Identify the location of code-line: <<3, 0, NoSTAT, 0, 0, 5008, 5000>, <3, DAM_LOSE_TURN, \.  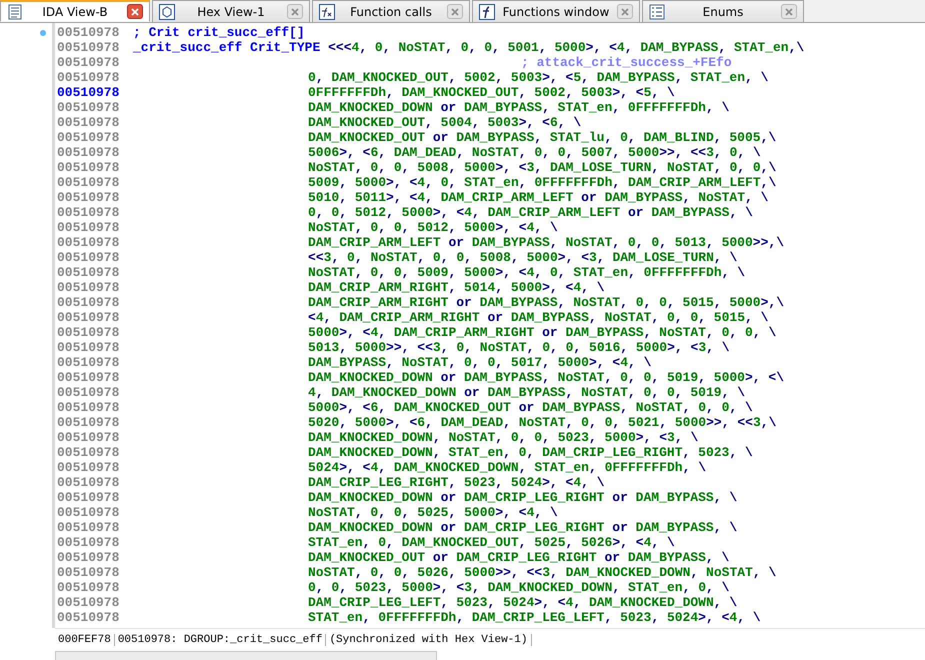
(523, 257).